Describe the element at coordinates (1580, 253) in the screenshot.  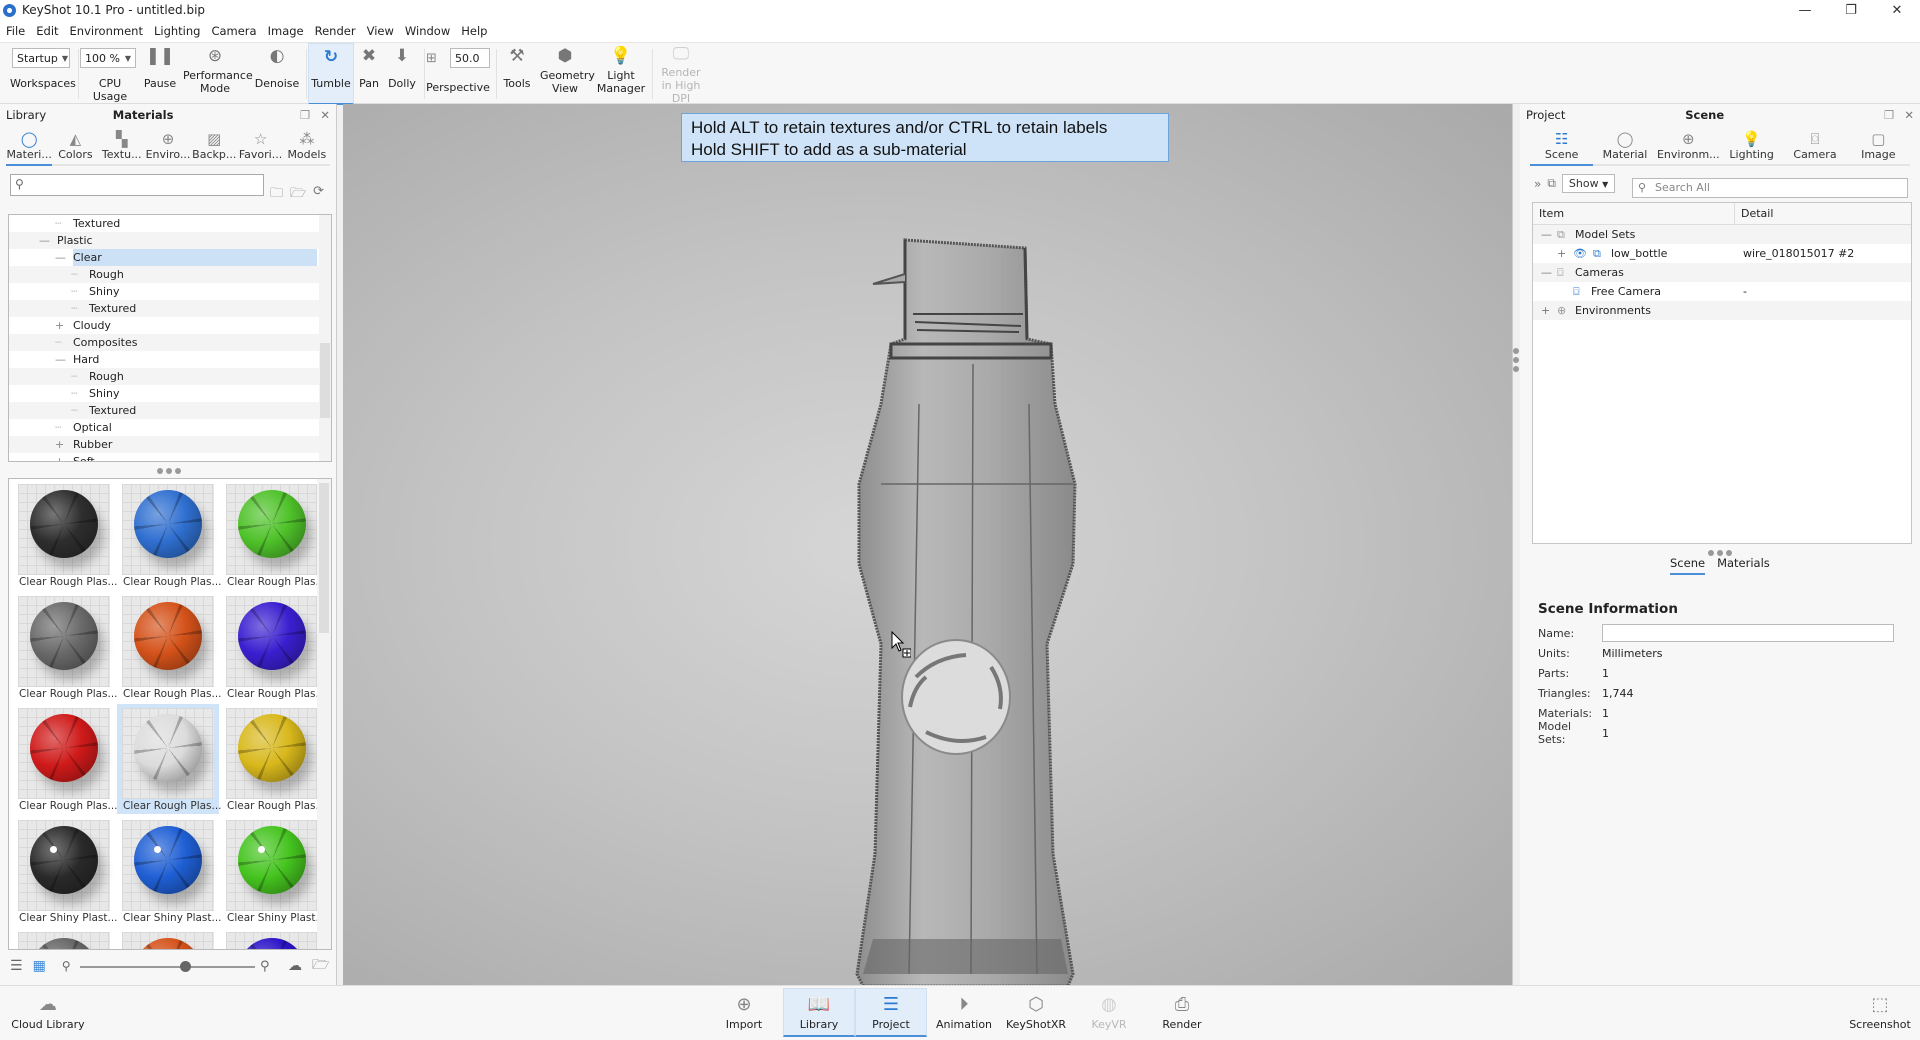
I see `visibility-eye-icon: 👁` at that location.